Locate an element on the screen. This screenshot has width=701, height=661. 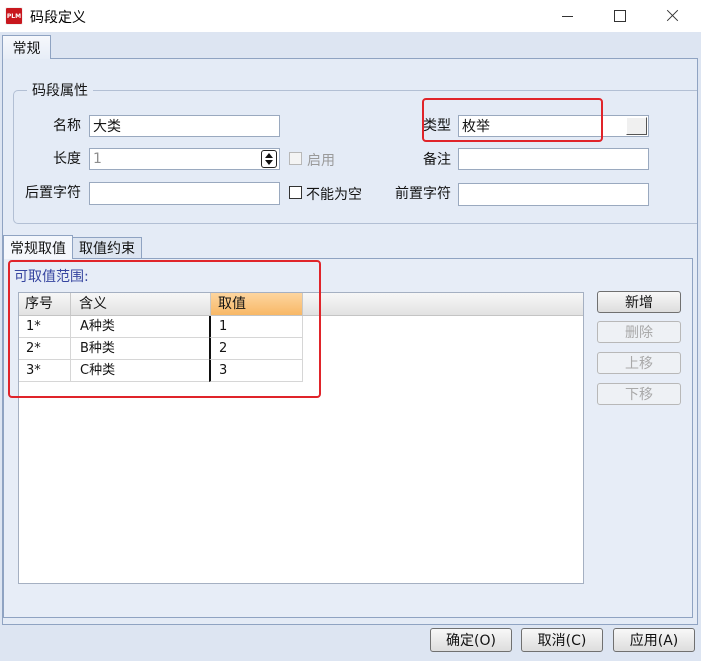
tab-general: 常规 is located at coordinates (26, 47).